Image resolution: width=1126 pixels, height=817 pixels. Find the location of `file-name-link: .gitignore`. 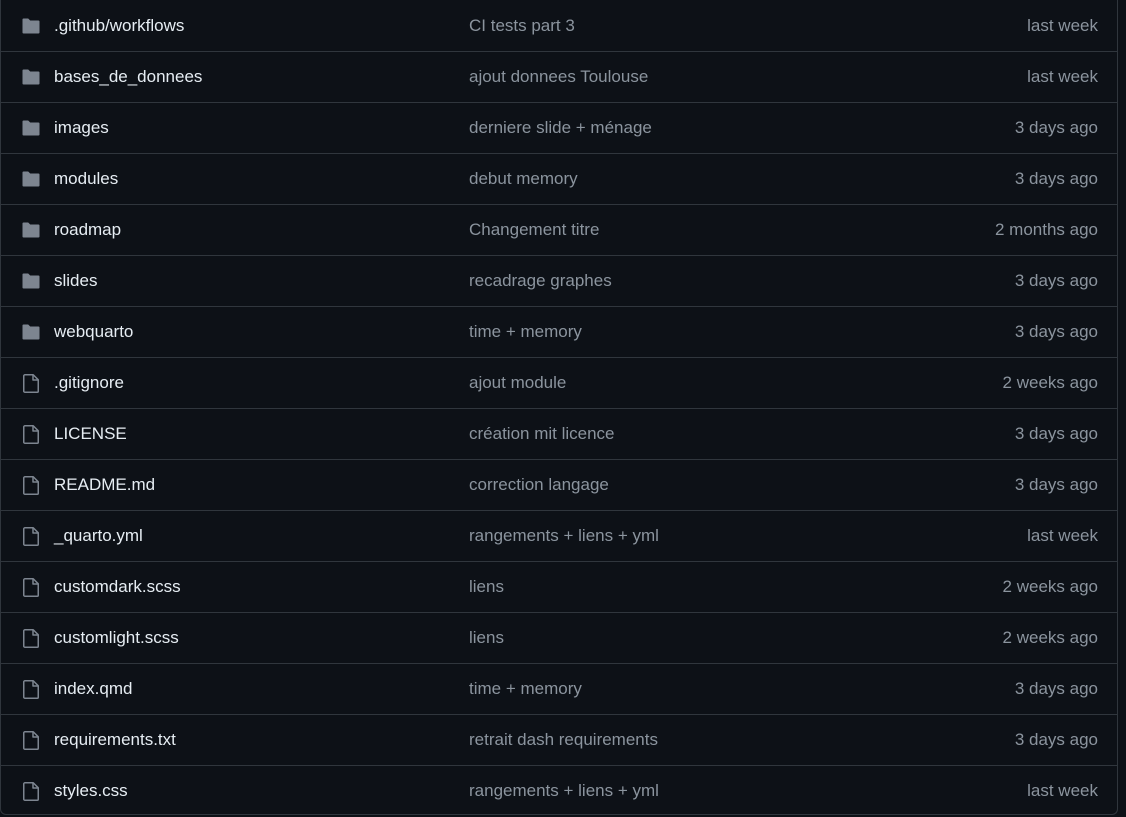

file-name-link: .gitignore is located at coordinates (89, 383).